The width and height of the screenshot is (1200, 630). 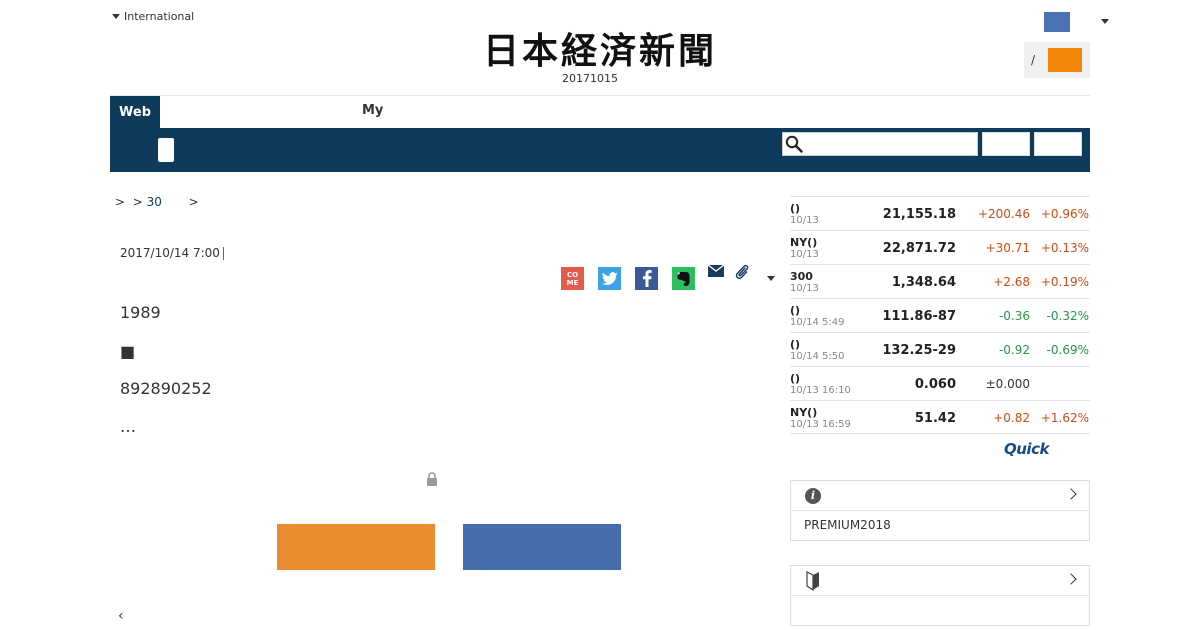 What do you see at coordinates (919, 214) in the screenshot?
I see `market-value: 21,155.18` at bounding box center [919, 214].